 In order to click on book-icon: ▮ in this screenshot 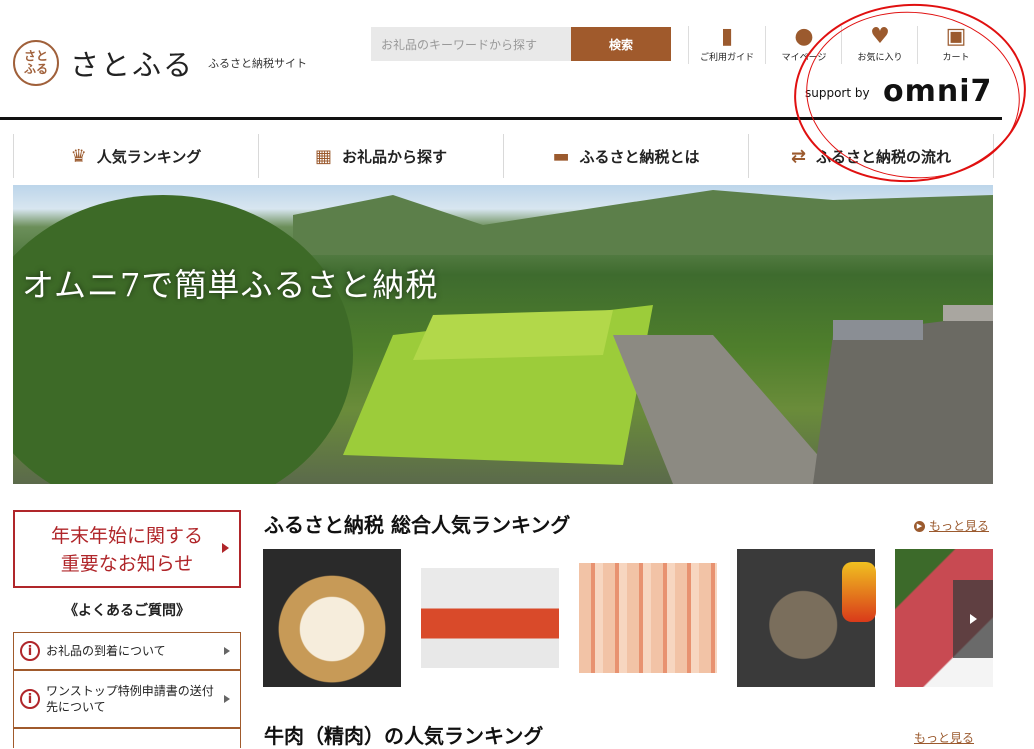, I will do `click(727, 36)`.